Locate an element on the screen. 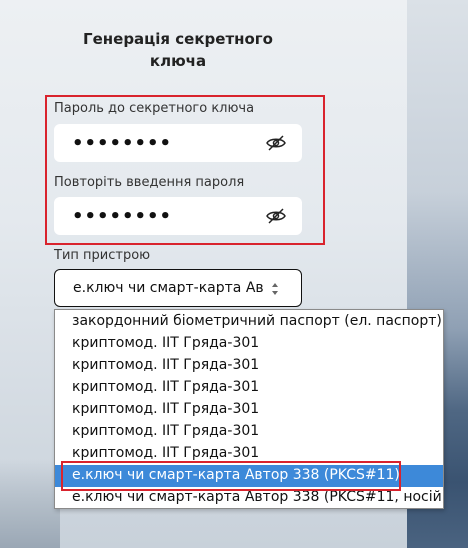 This screenshot has height=548, width=468. repeat-password-value: •••••••• is located at coordinates (122, 216).